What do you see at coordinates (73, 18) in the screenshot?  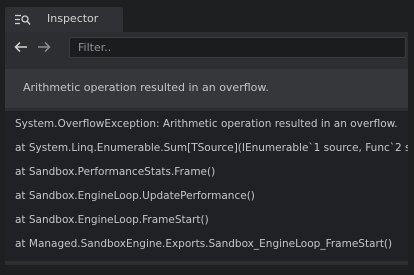 I see `tab-label: Inspector` at bounding box center [73, 18].